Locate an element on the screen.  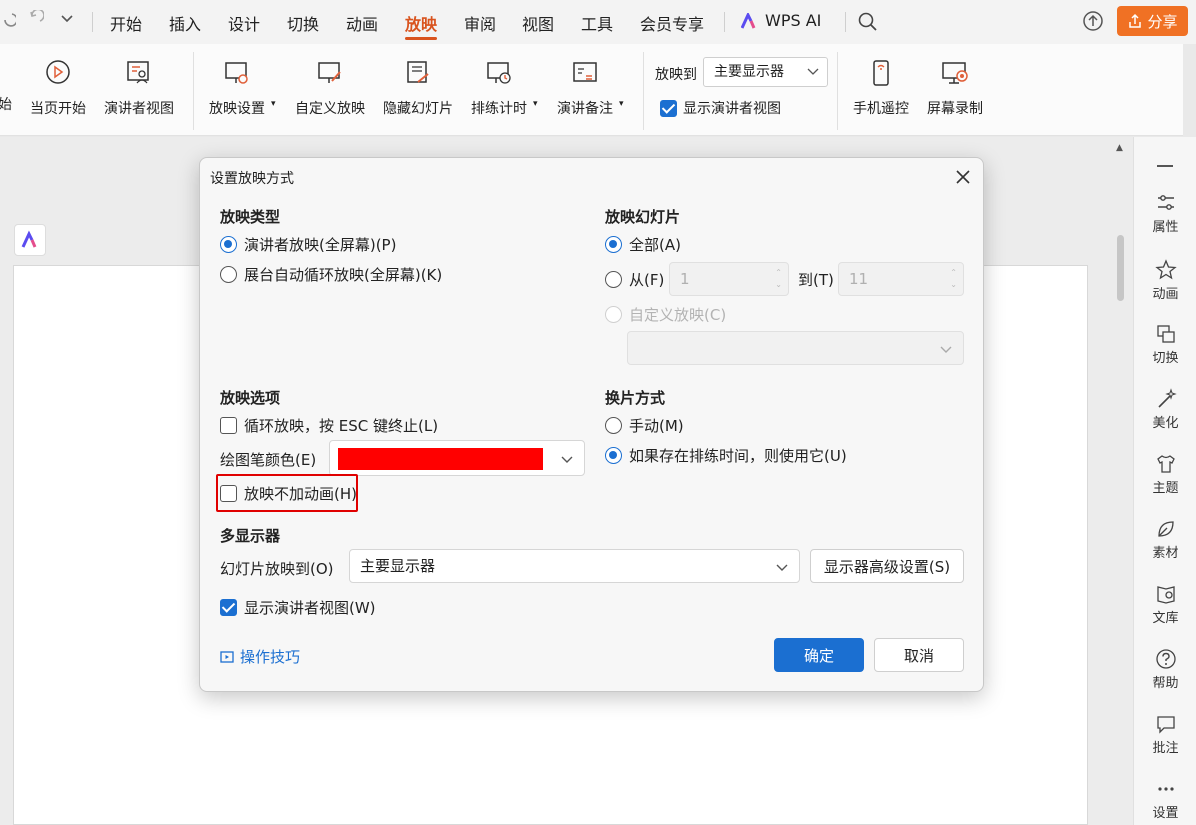
pen-color-select is located at coordinates (457, 458).